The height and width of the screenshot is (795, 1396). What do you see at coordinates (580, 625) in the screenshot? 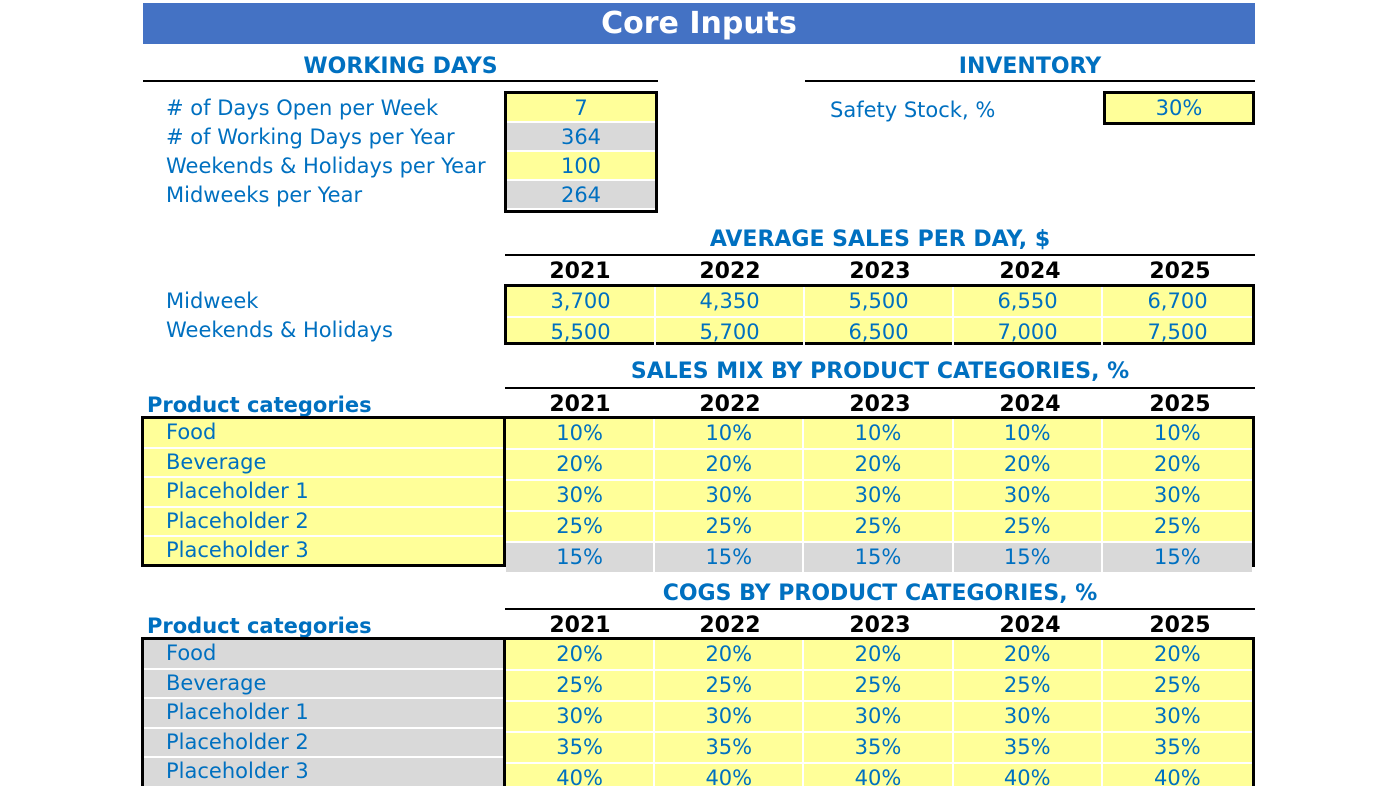
I see `year-header: 2021` at bounding box center [580, 625].